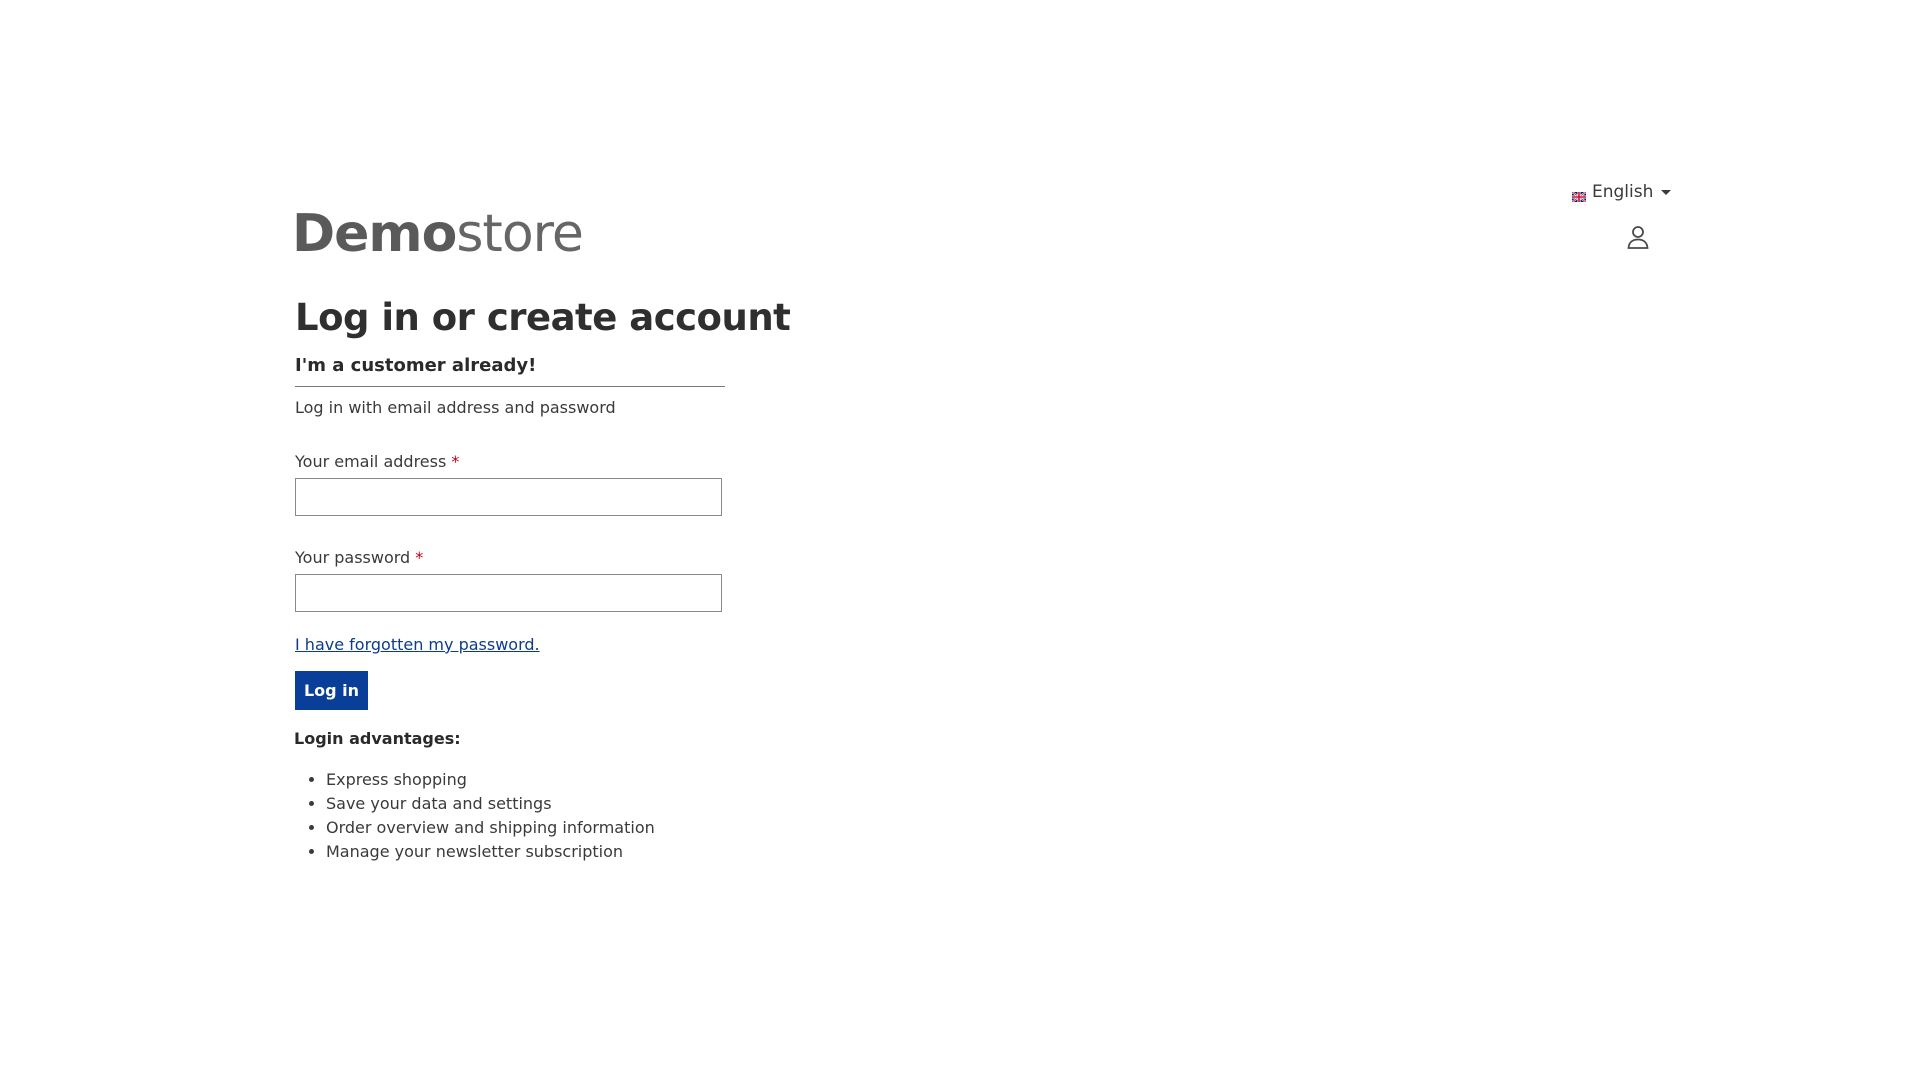  Describe the element at coordinates (510, 557) in the screenshot. I see `password-label: Your password *` at that location.